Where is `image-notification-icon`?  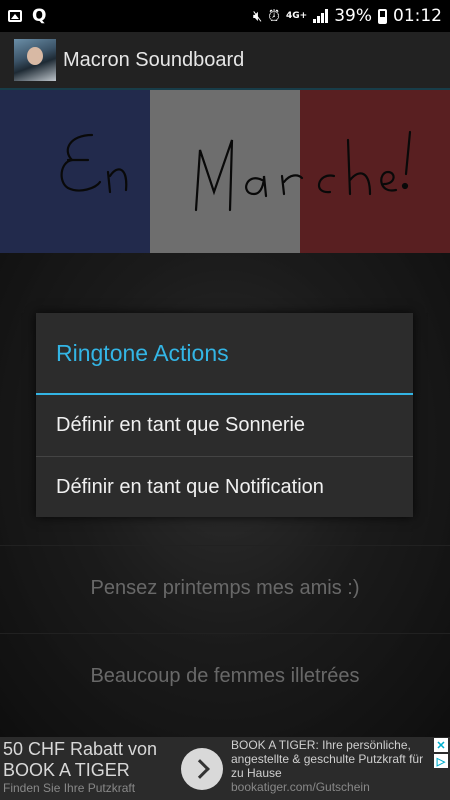
image-notification-icon is located at coordinates (15, 16).